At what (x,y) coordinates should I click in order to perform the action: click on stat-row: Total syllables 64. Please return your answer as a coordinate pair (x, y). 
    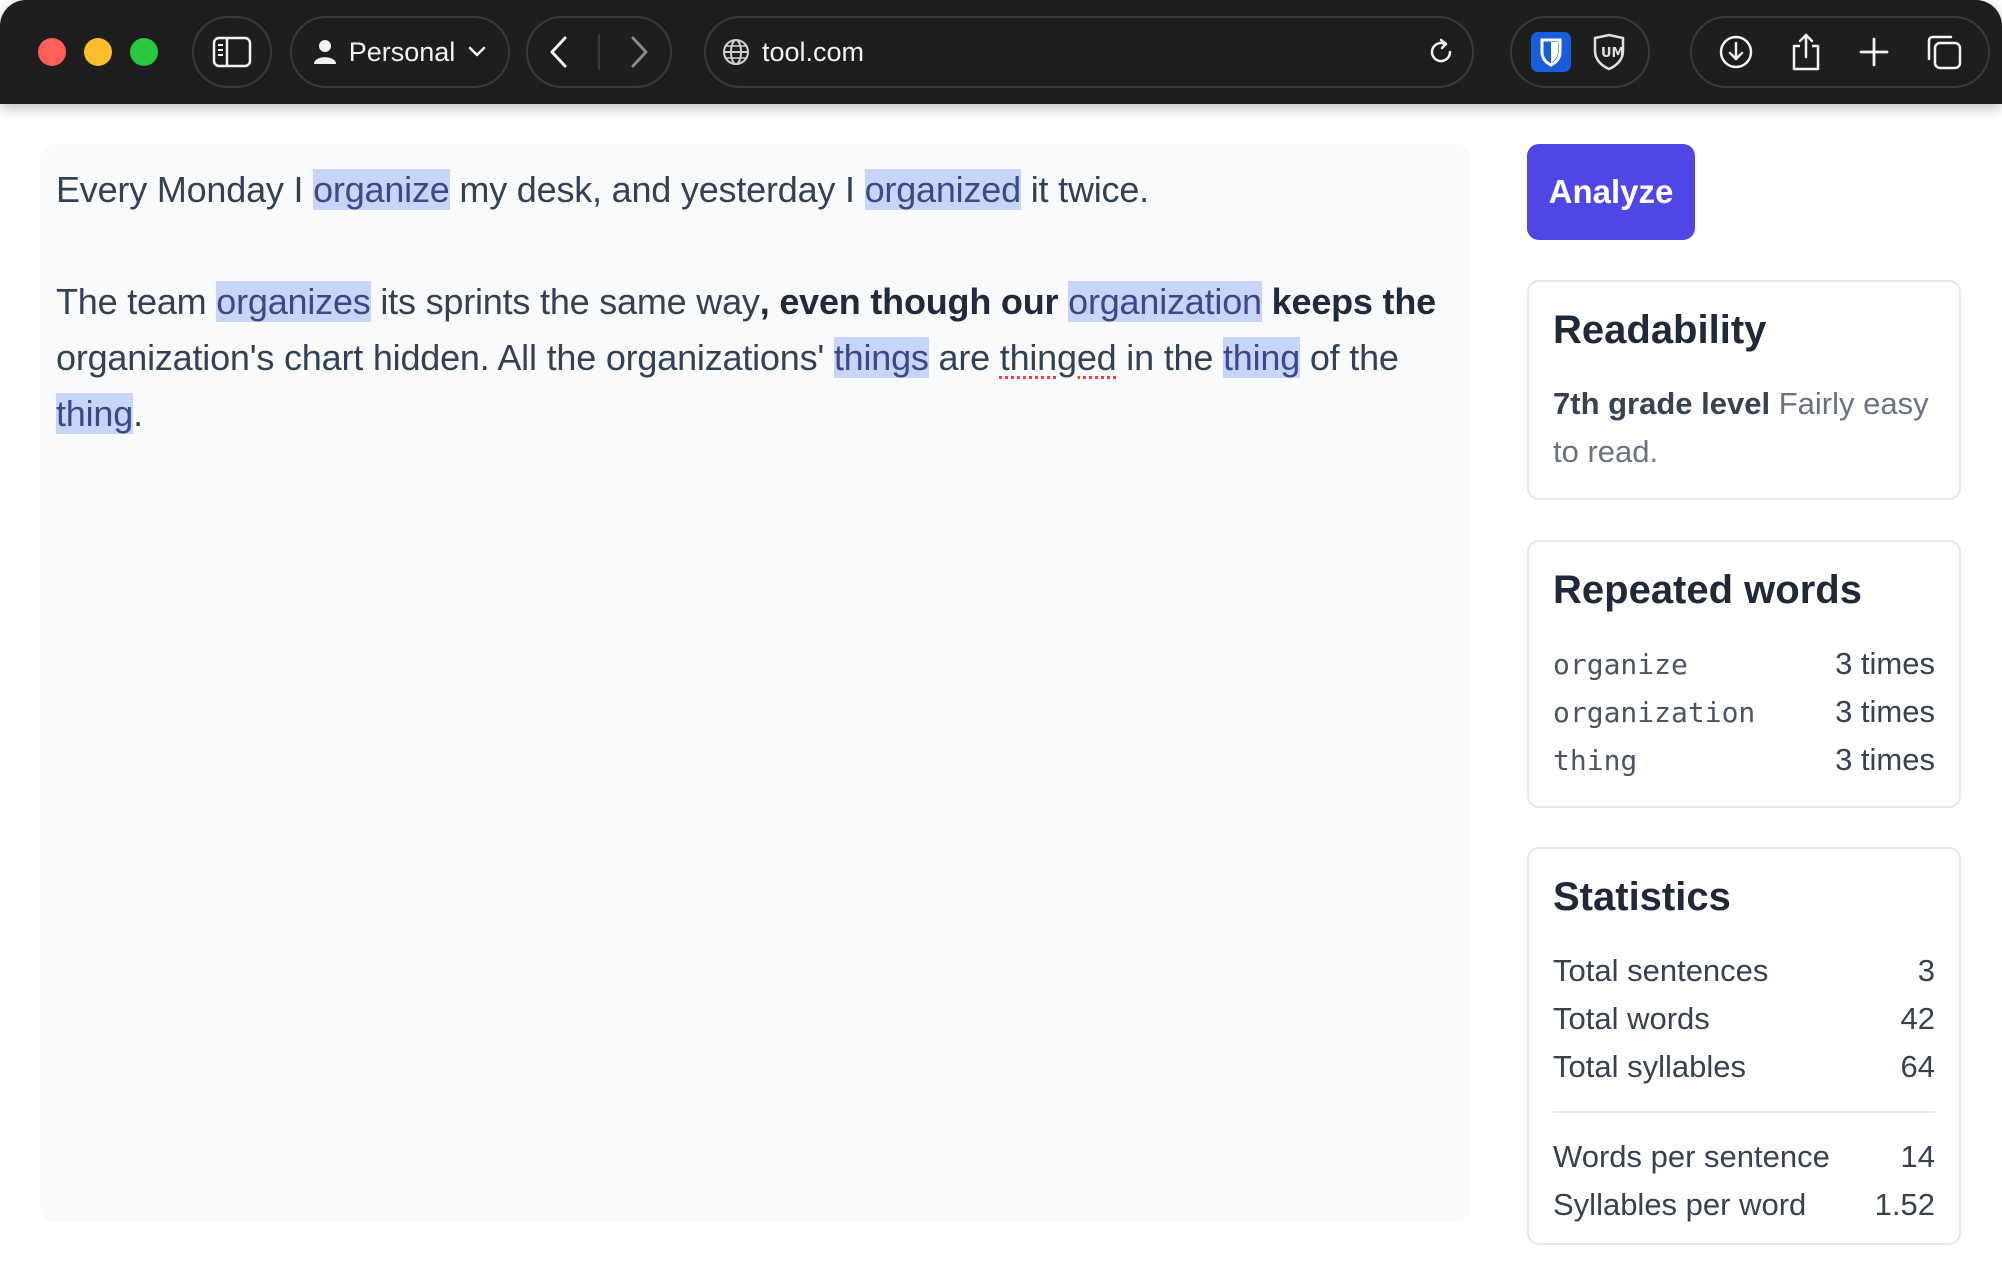
    Looking at the image, I should click on (1744, 1067).